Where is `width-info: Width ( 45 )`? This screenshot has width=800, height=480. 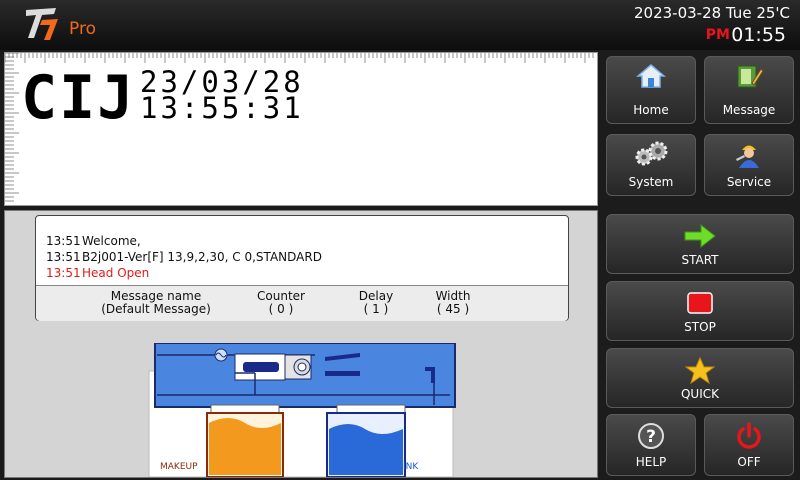 width-info: Width ( 45 ) is located at coordinates (453, 303).